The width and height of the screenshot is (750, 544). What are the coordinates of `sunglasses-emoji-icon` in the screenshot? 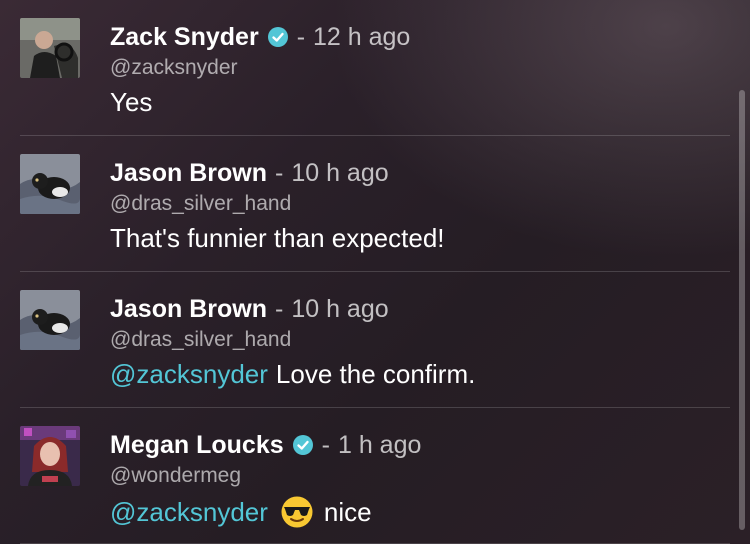 It's located at (297, 512).